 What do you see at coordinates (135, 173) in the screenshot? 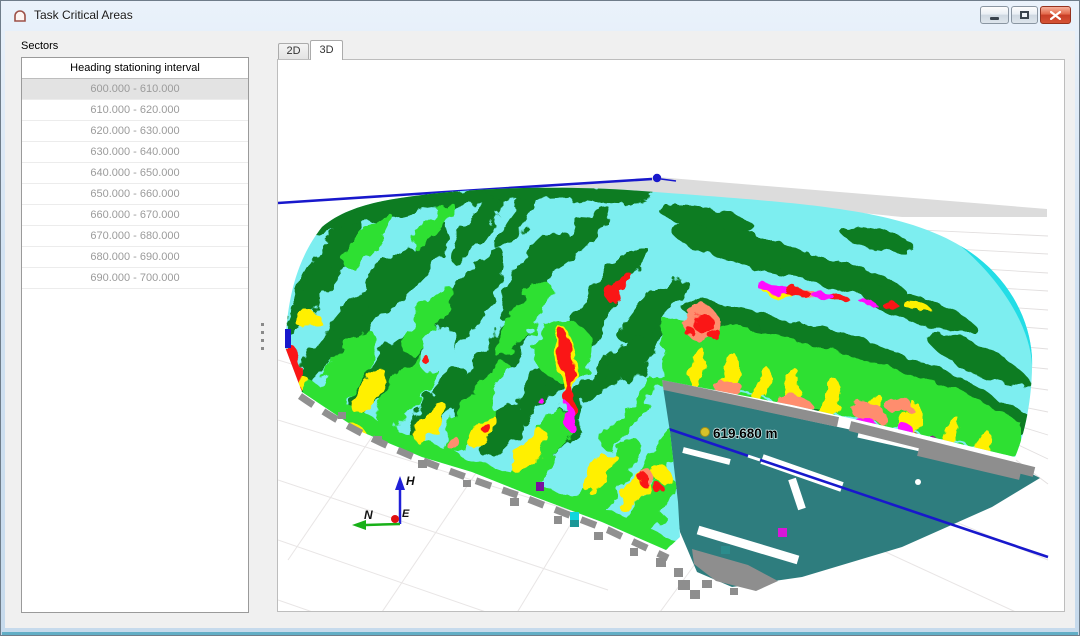
I see `sector-row: 640.000 - 650.000` at bounding box center [135, 173].